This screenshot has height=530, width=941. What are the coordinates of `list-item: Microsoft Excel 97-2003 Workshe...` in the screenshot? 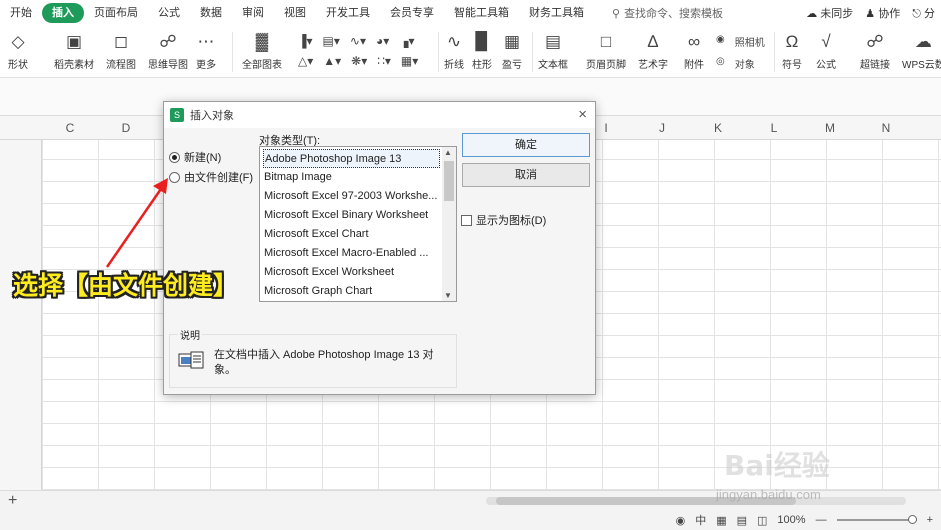 It's located at (351, 196).